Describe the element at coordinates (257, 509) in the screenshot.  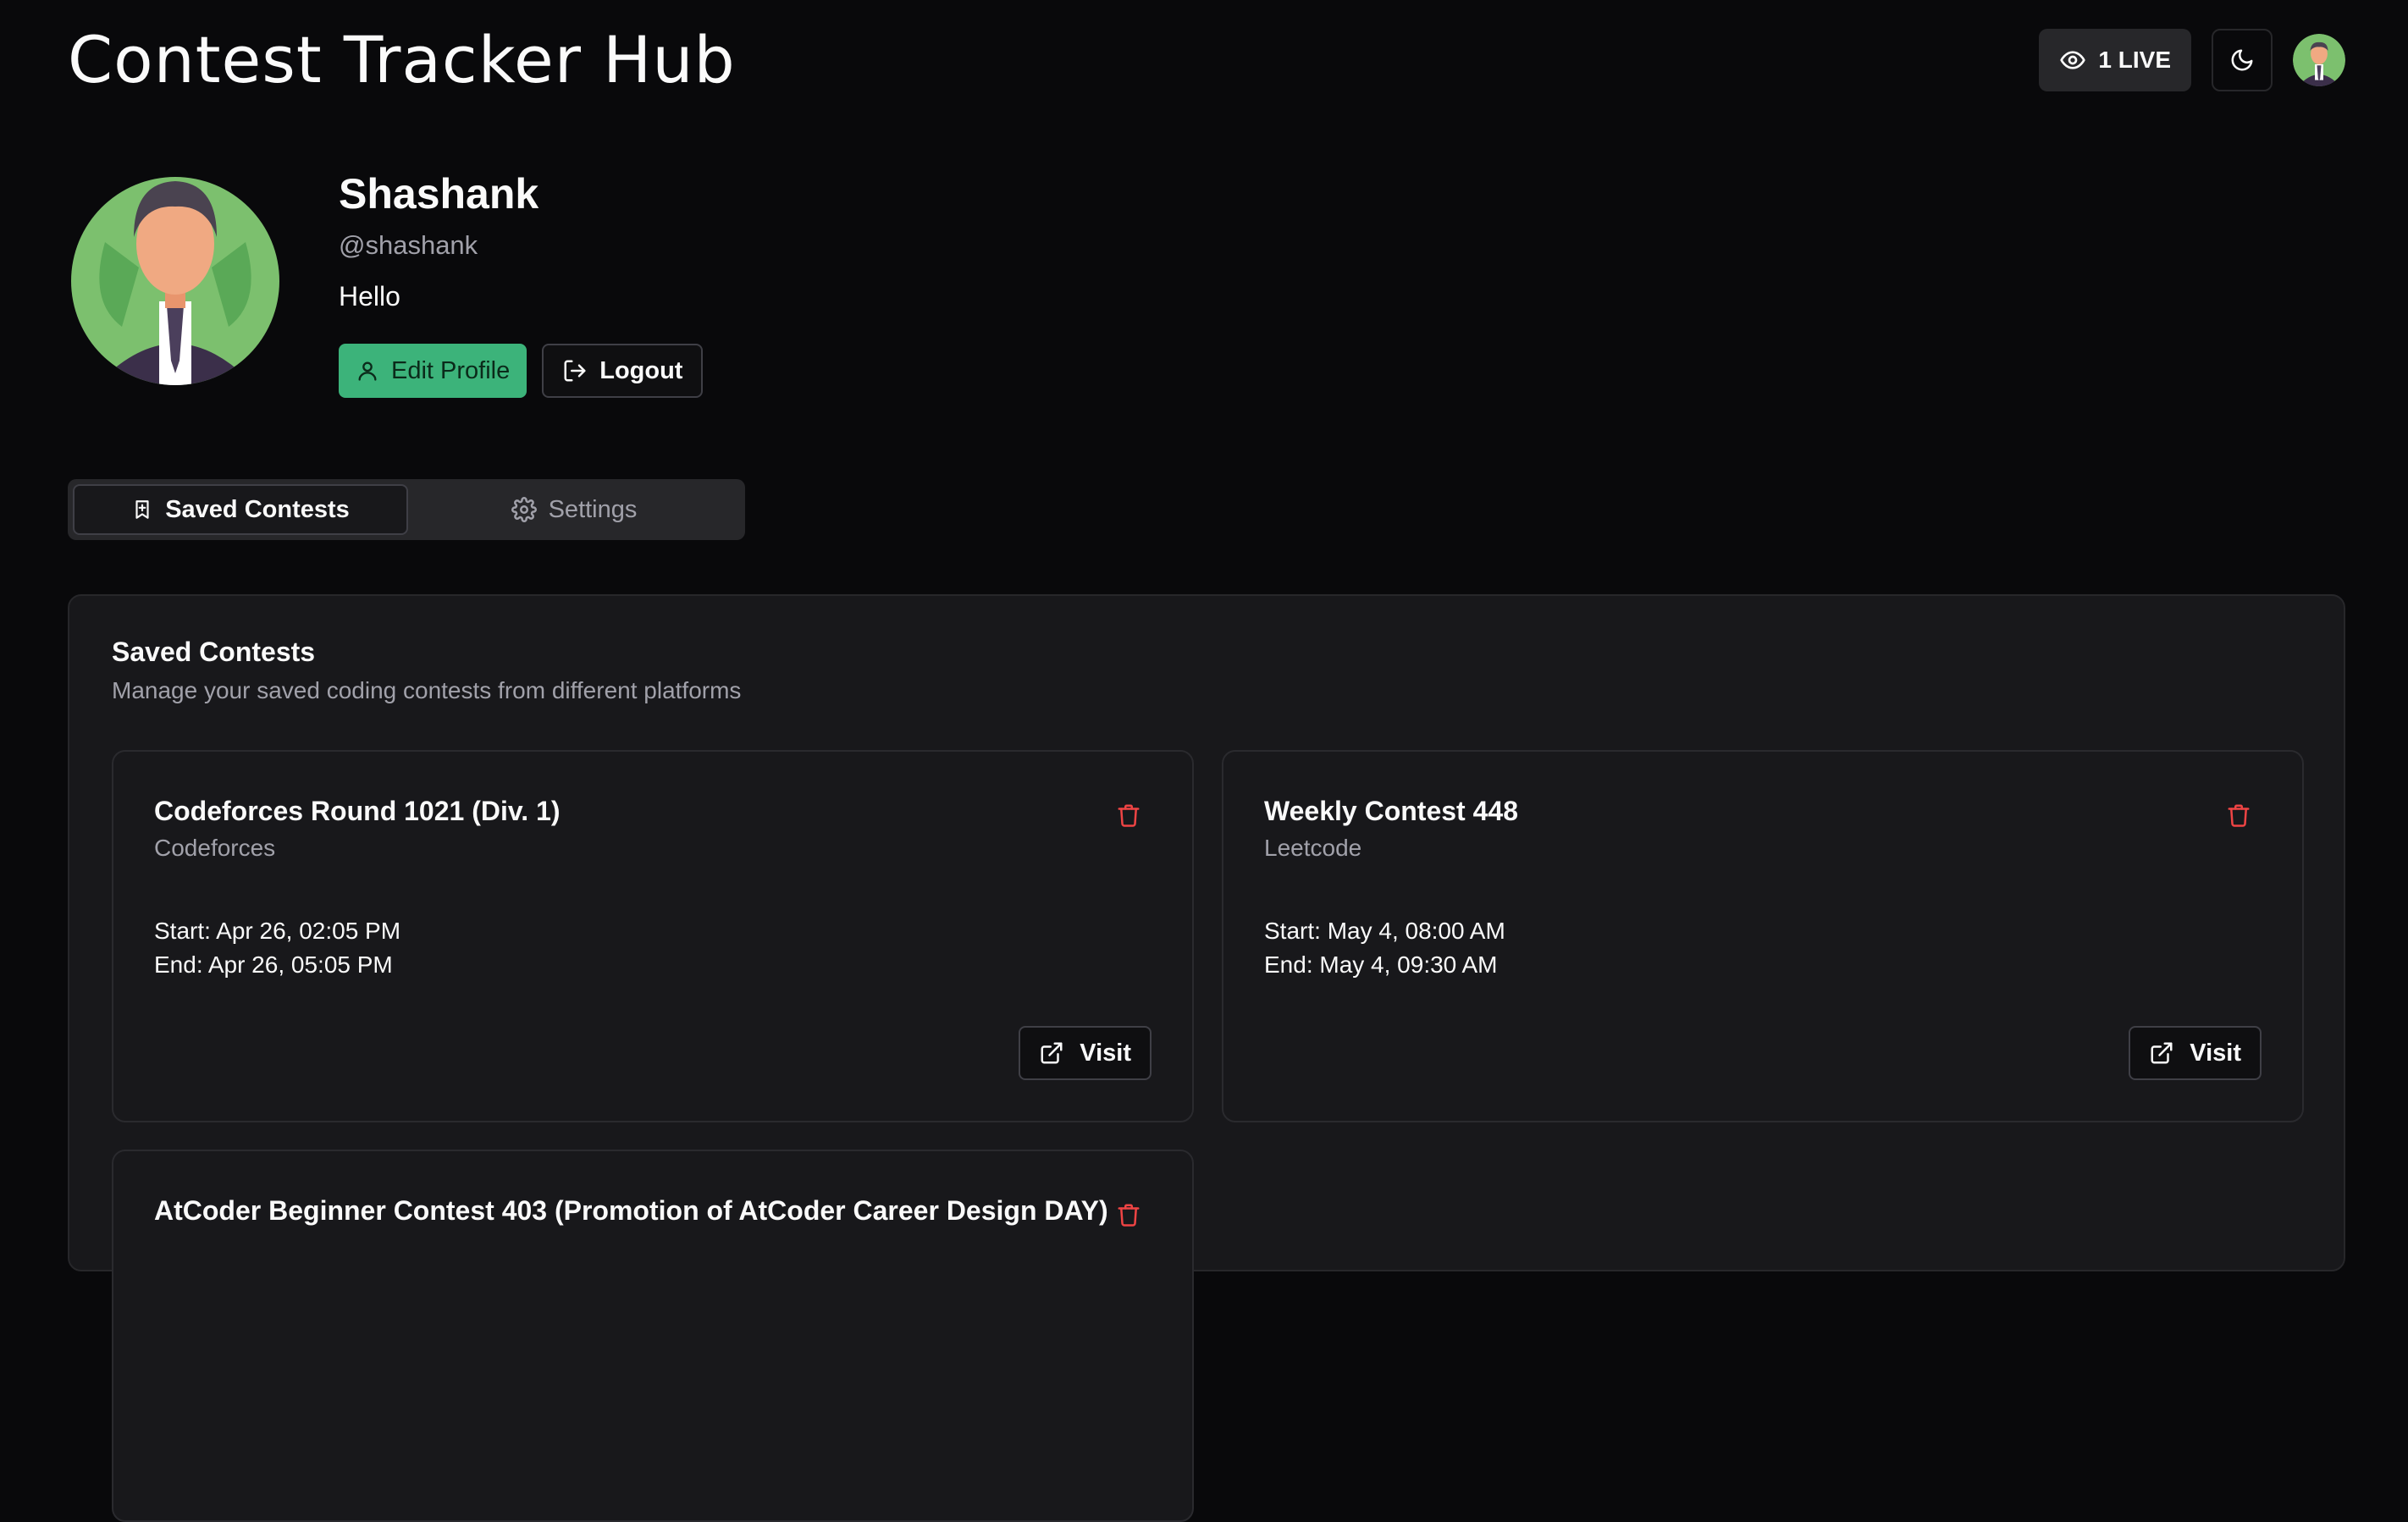
I see `tab-saved-contests-label: Saved Contests` at that location.